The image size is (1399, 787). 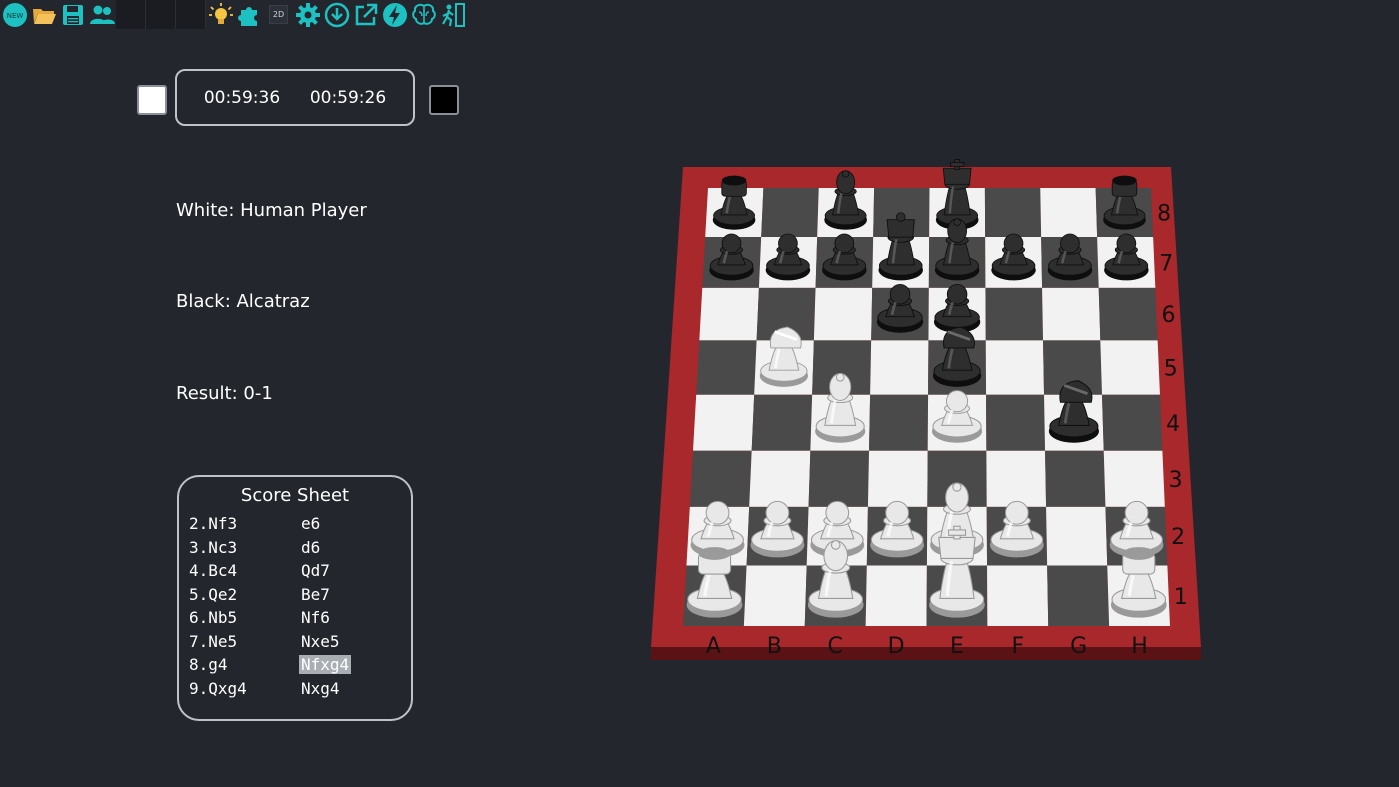 What do you see at coordinates (394, 14) in the screenshot?
I see `engine-button` at bounding box center [394, 14].